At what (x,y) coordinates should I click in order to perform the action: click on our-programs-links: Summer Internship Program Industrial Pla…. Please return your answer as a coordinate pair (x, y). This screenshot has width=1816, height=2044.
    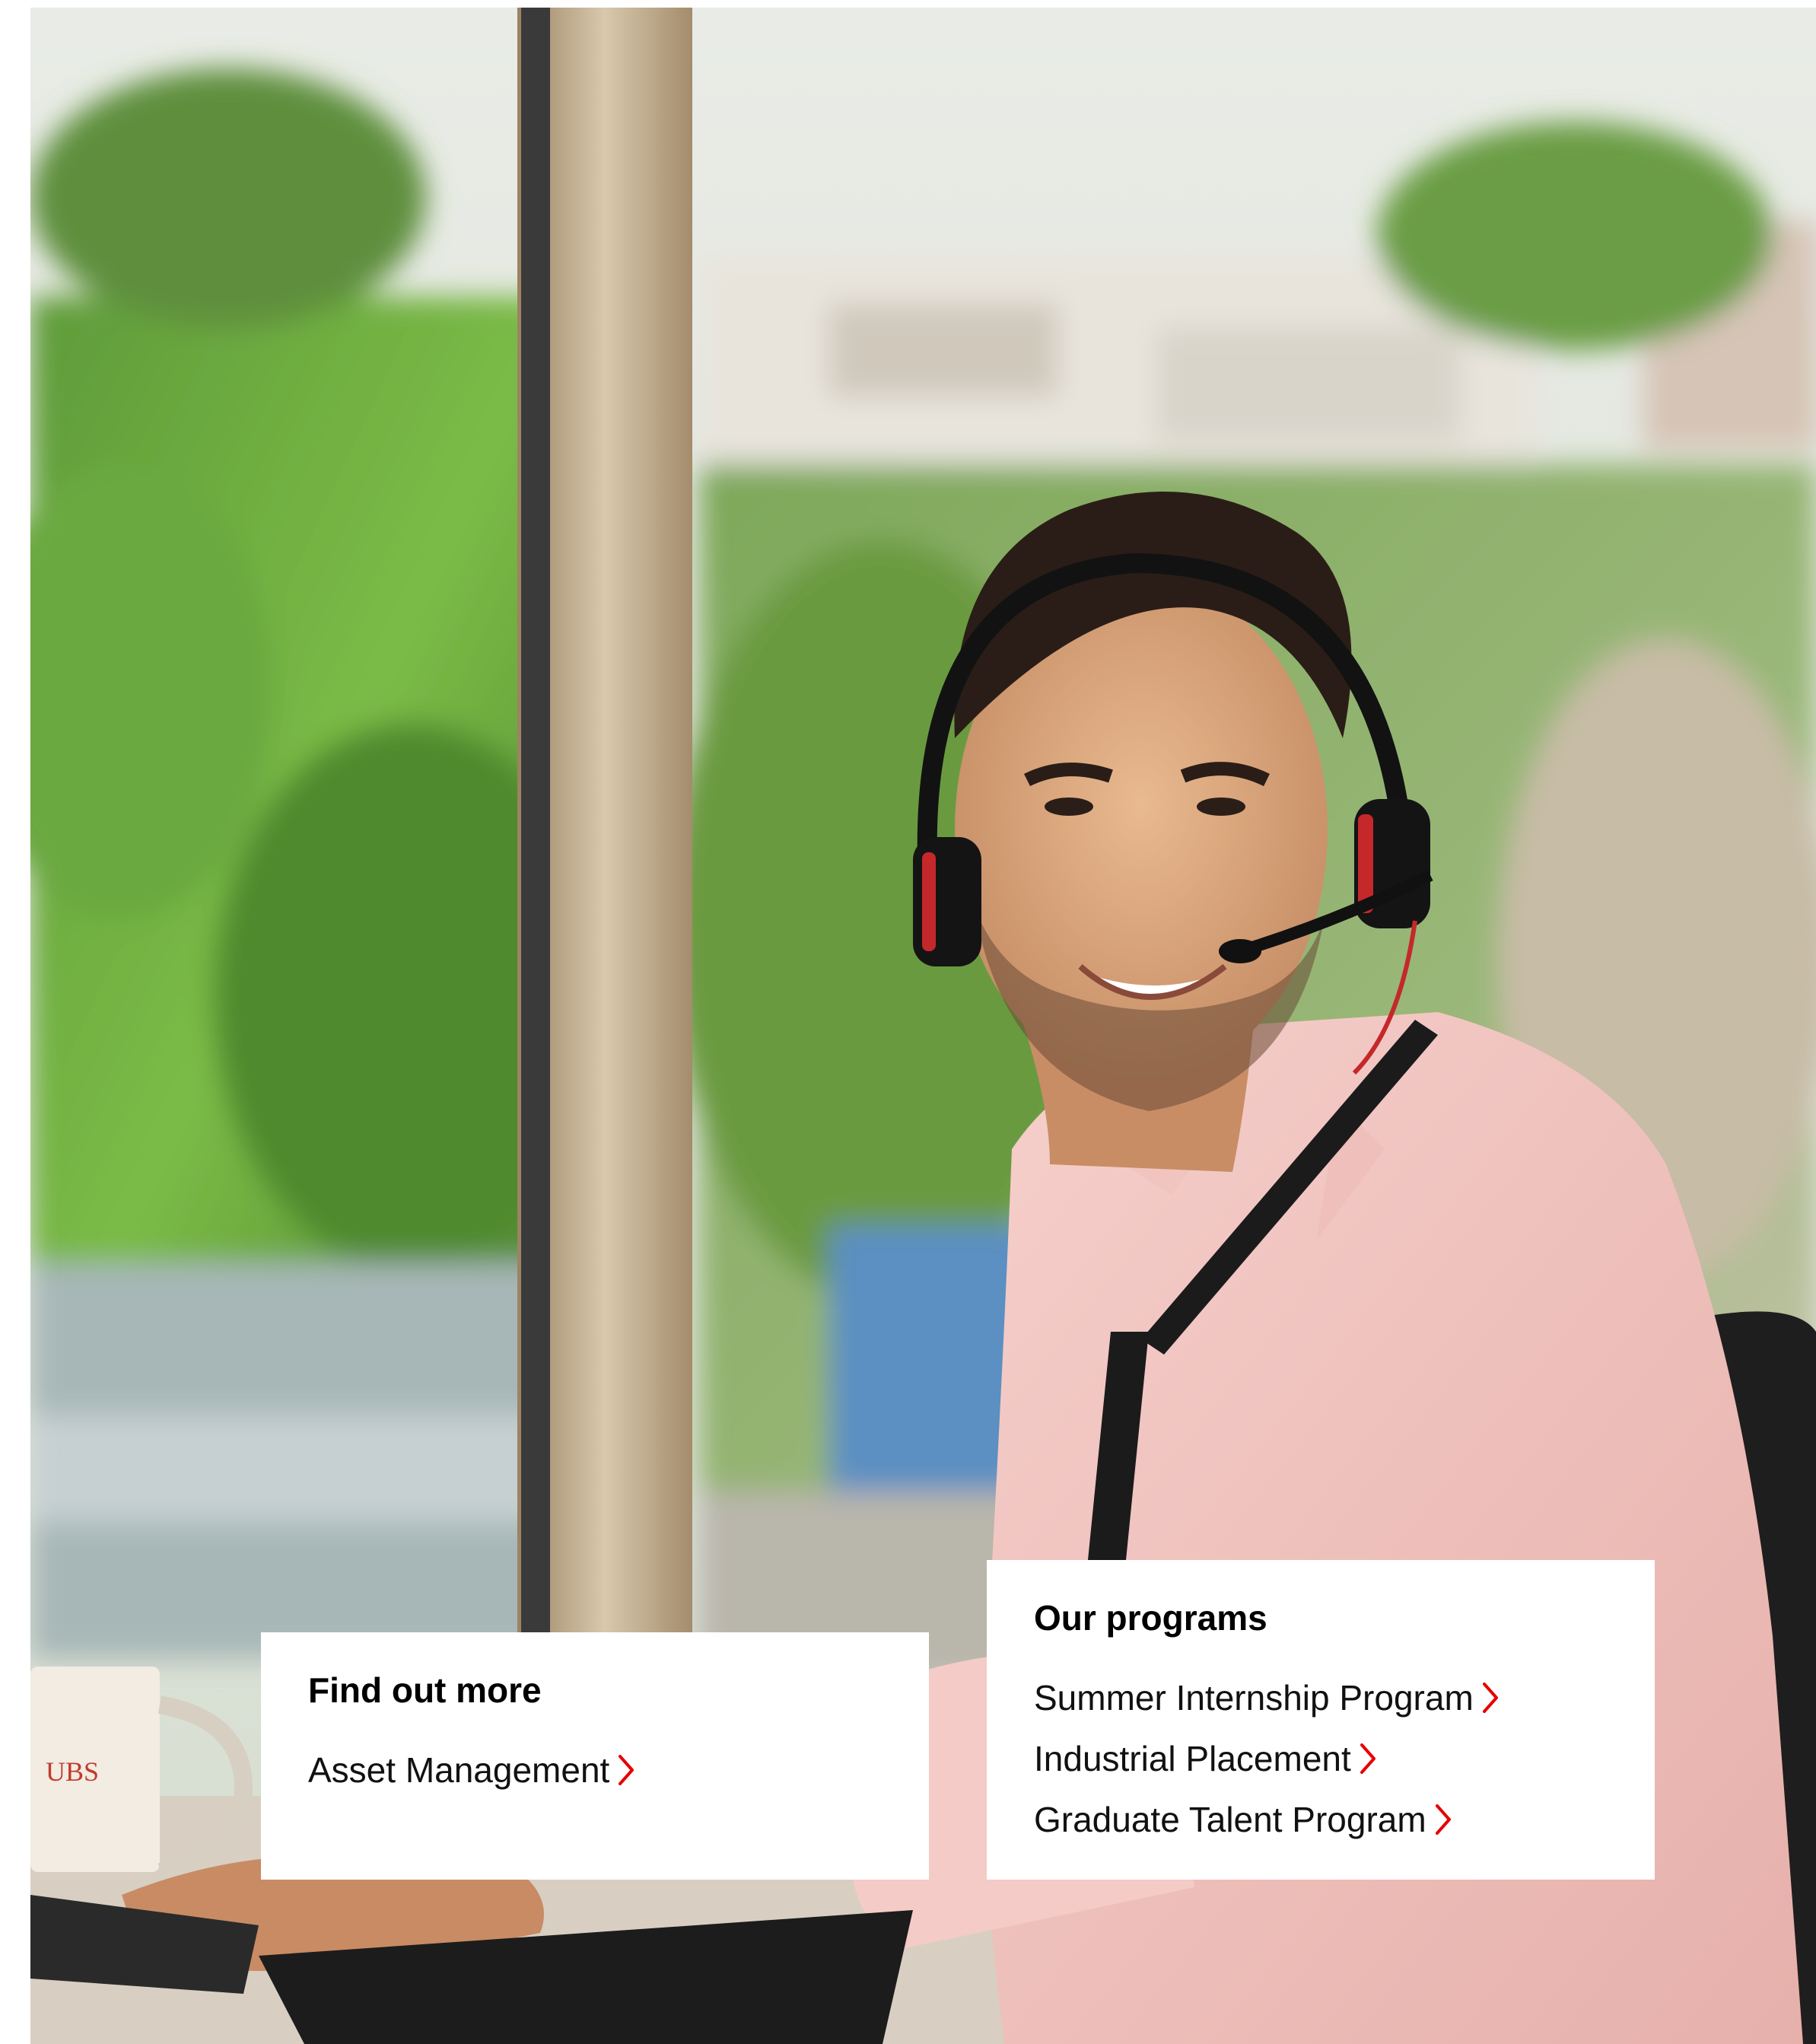
    Looking at the image, I should click on (1321, 1758).